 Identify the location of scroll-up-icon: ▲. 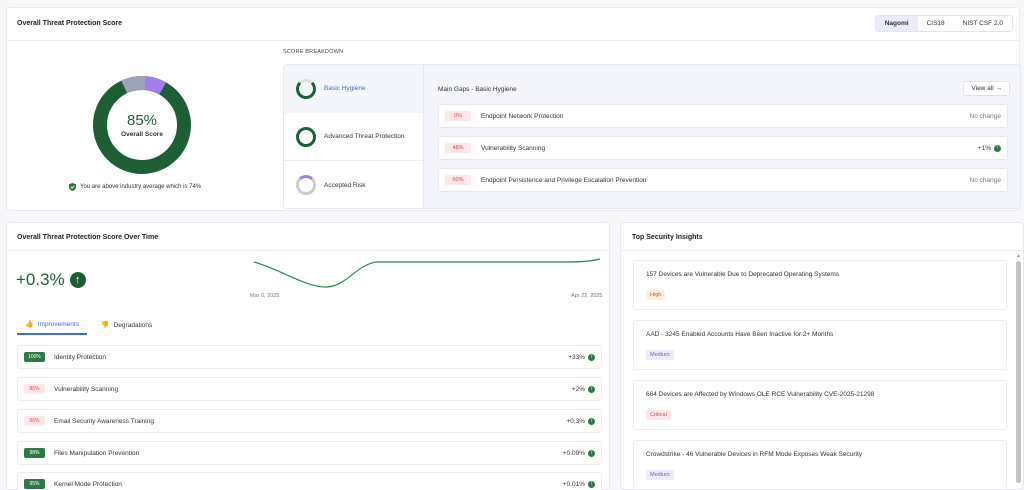
(1018, 256).